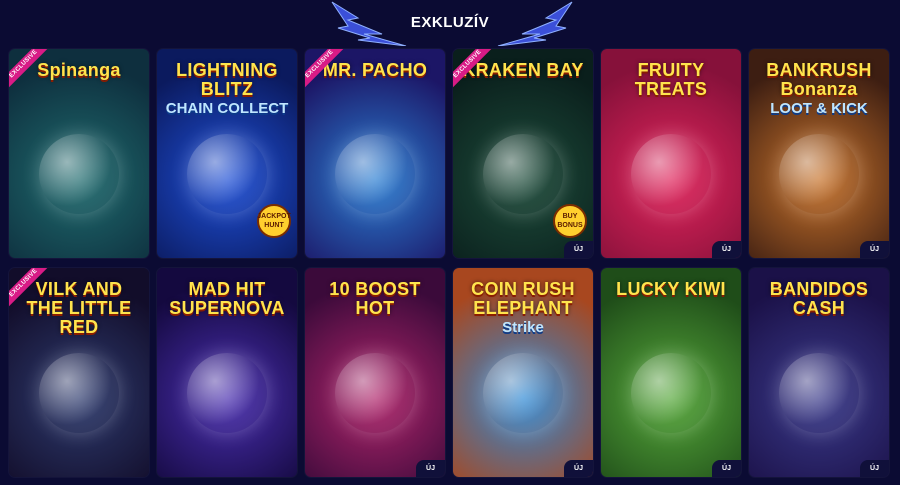 The image size is (900, 485). Describe the element at coordinates (79, 308) in the screenshot. I see `game-title: VILK AND THE LITTLE RED` at that location.